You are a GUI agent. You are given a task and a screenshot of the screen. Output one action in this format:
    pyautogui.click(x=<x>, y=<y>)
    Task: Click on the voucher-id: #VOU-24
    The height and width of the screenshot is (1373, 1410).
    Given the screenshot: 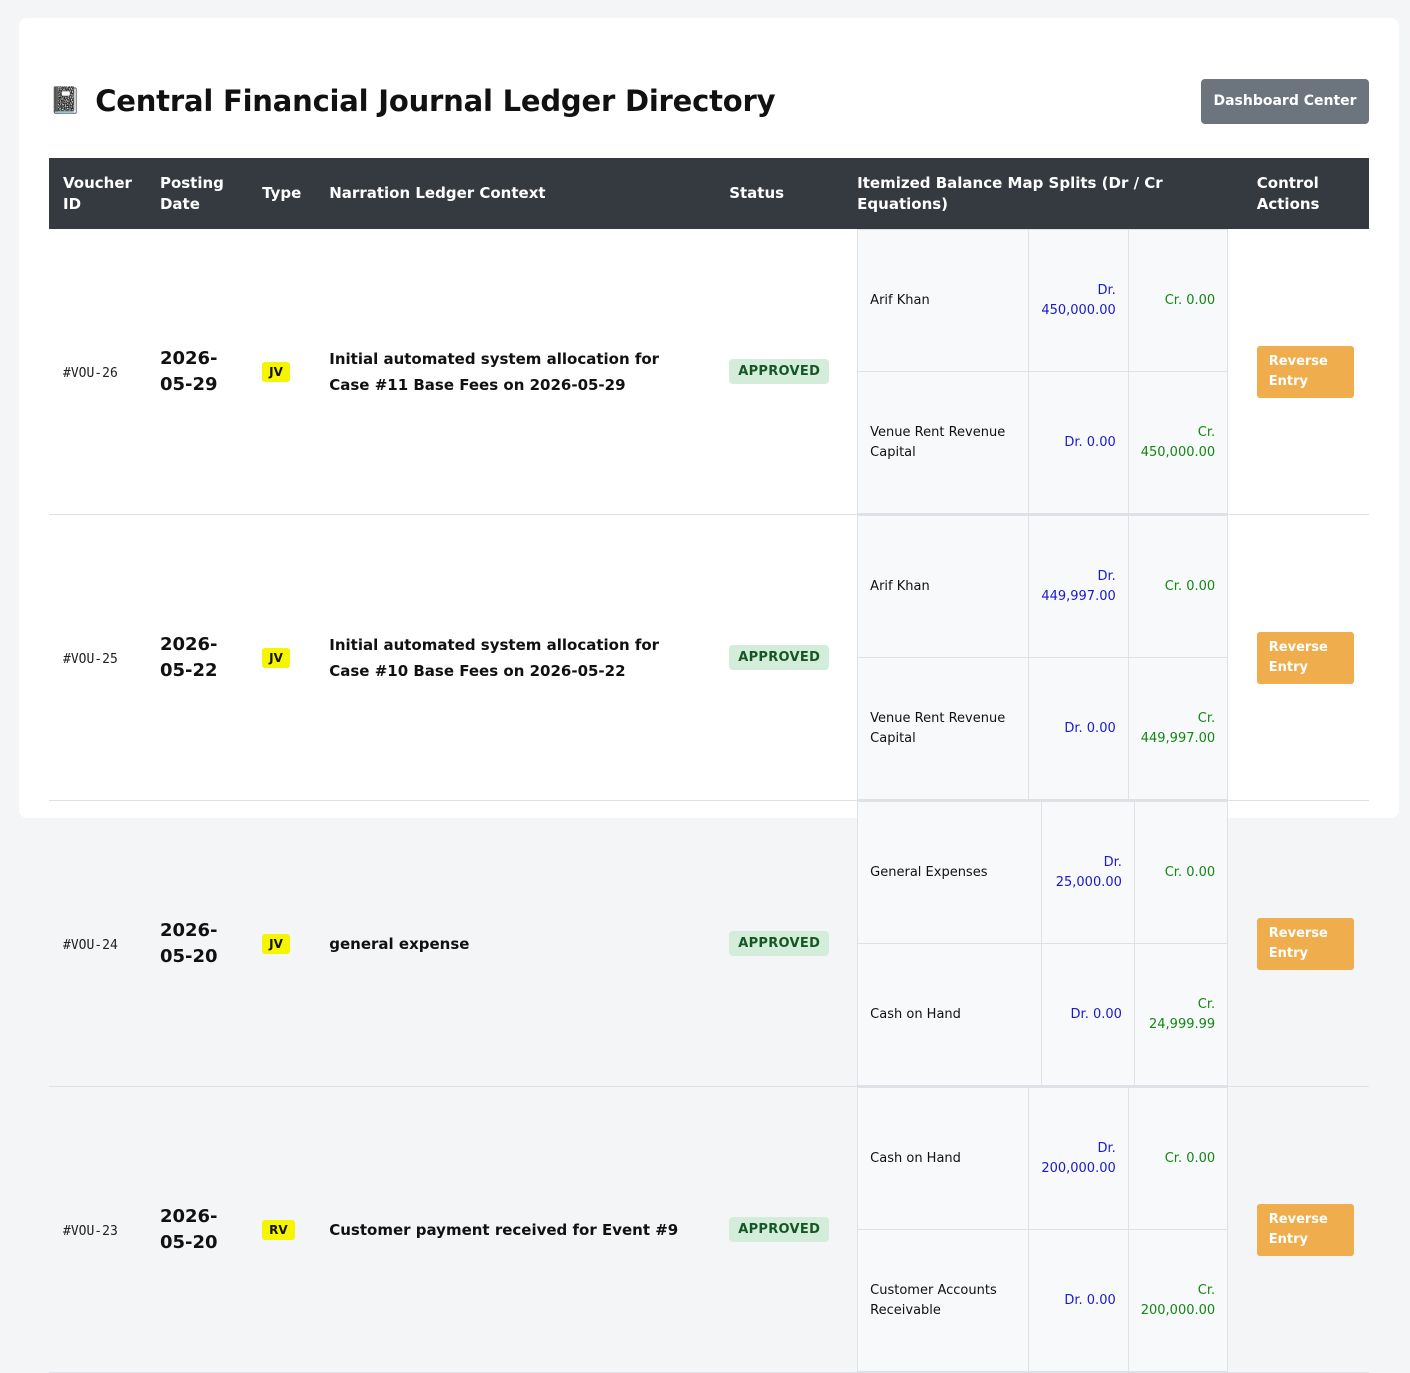 What is the action you would take?
    pyautogui.click(x=90, y=945)
    